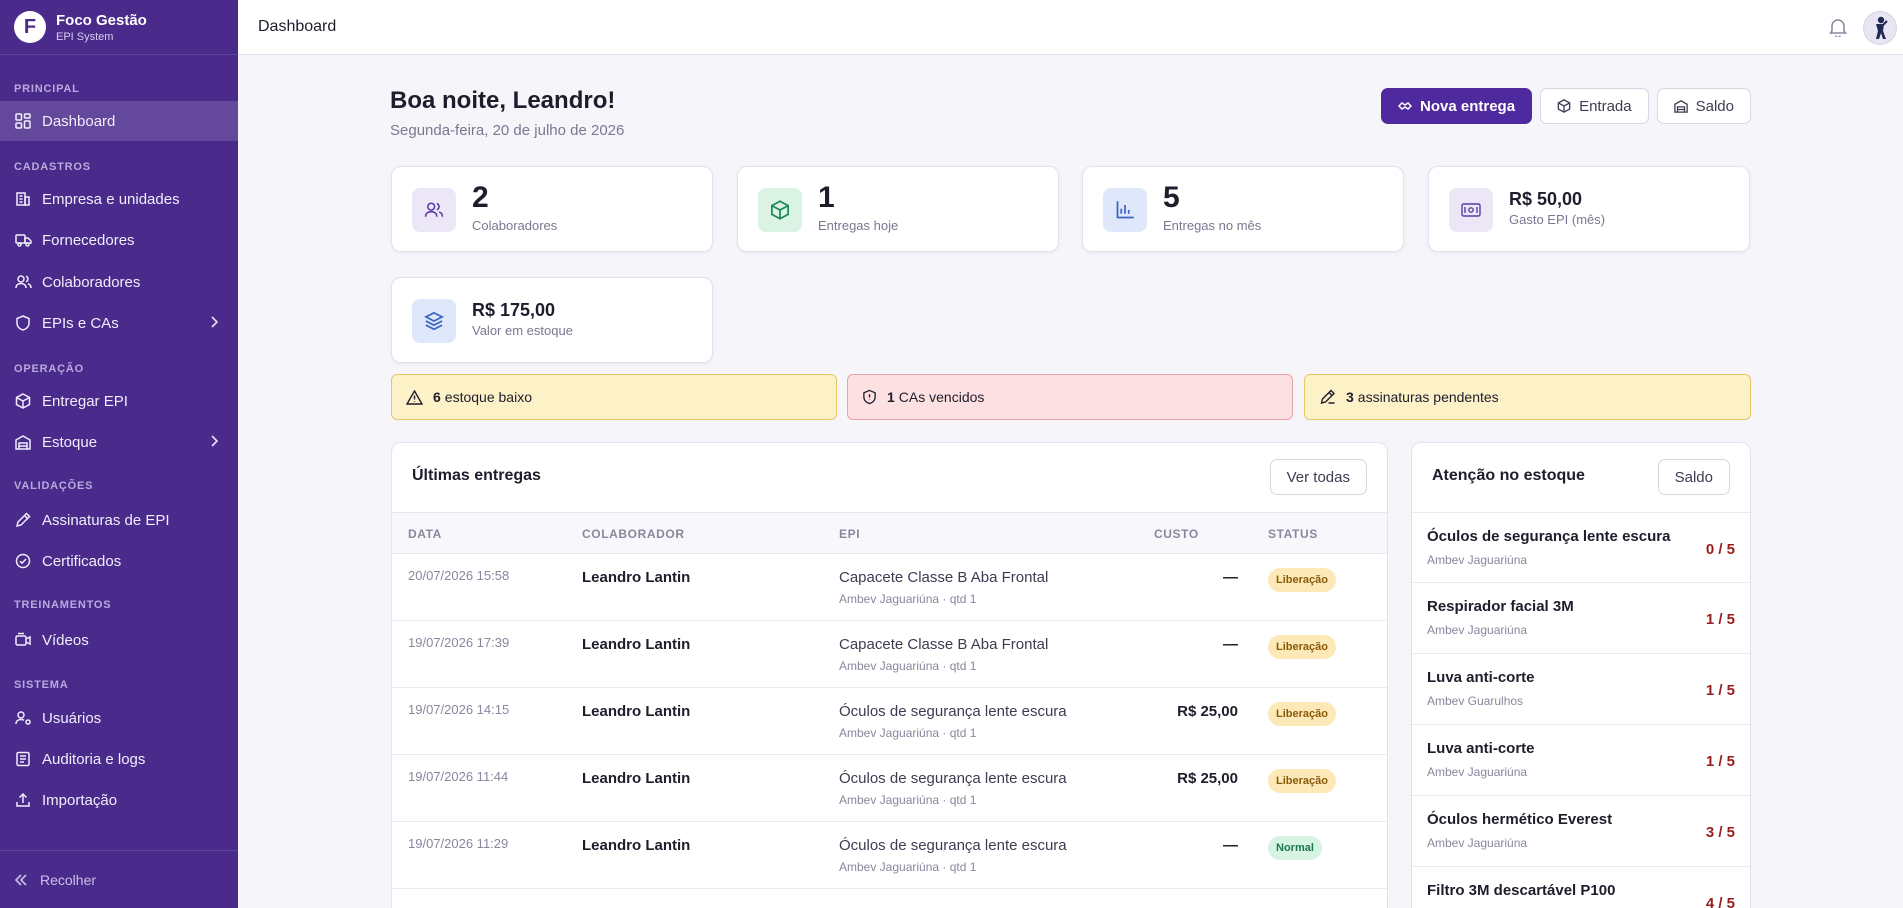 The height and width of the screenshot is (908, 1903). I want to click on brand-subtitle: EPI System, so click(85, 36).